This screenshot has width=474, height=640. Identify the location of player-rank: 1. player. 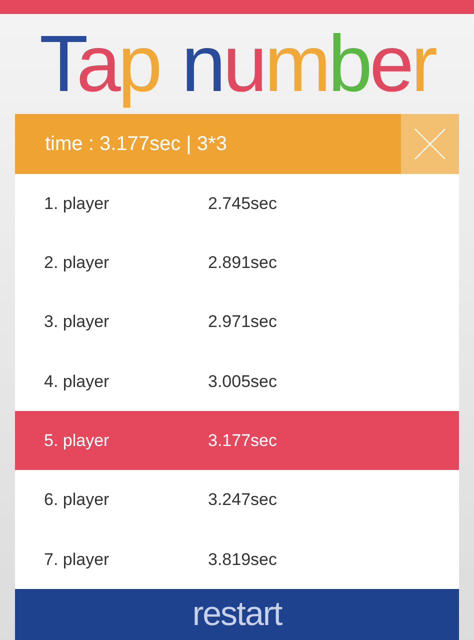
(76, 203).